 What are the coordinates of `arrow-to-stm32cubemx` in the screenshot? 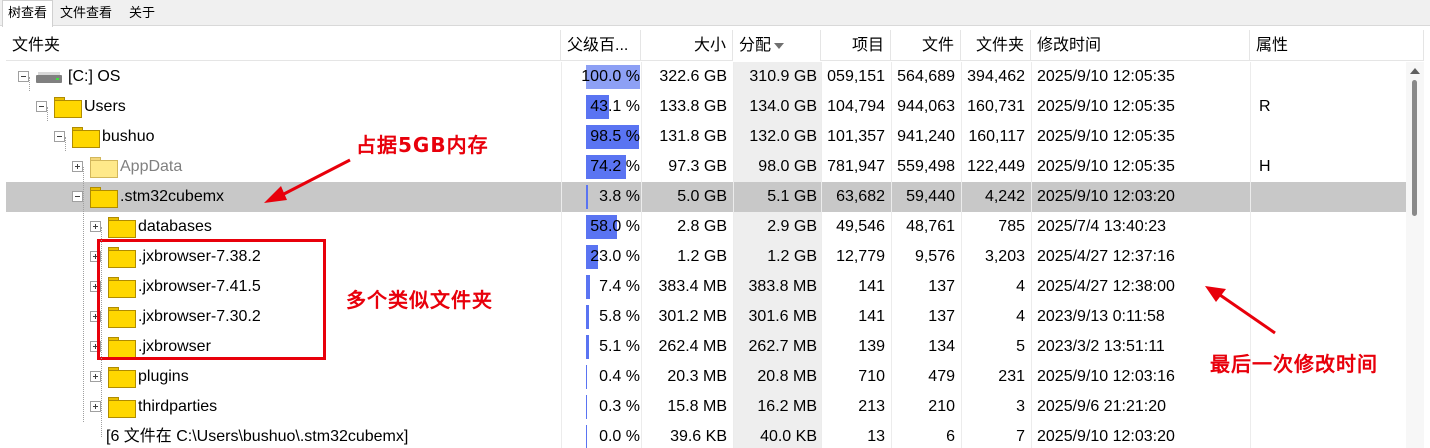 It's located at (307, 180).